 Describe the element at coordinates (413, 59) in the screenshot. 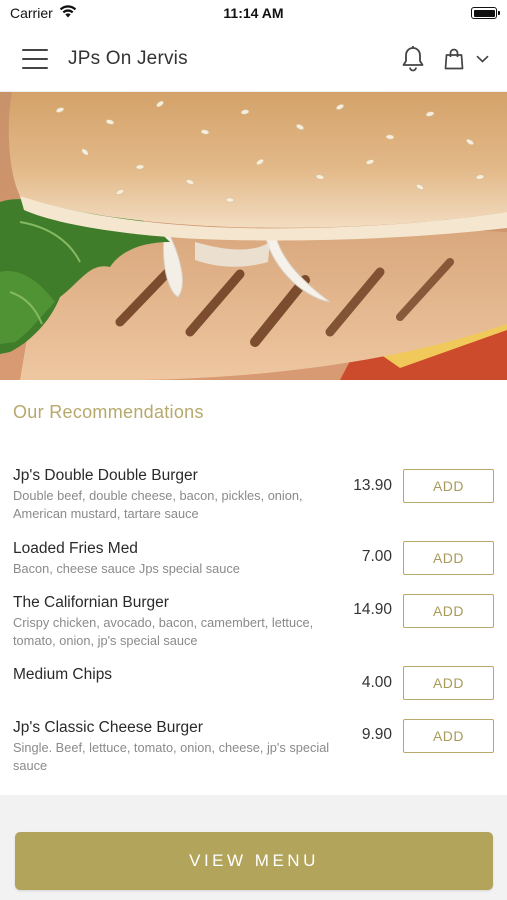

I see `bell-icon` at that location.